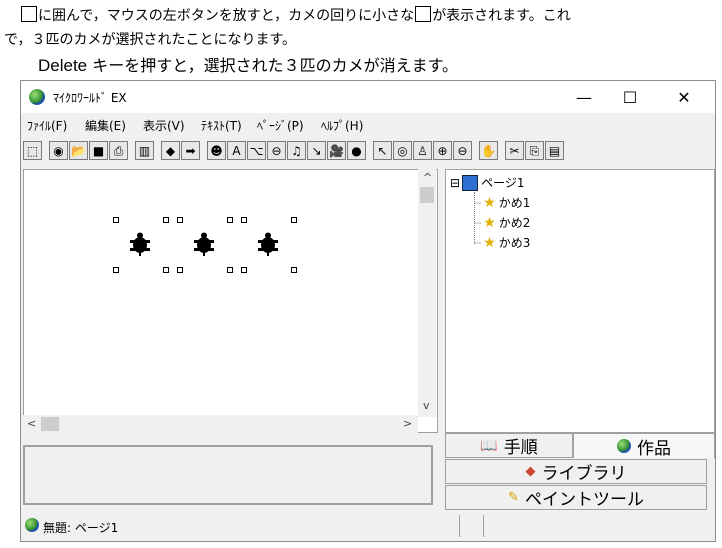  What do you see at coordinates (630, 97) in the screenshot?
I see `maximize-button: ☐` at bounding box center [630, 97].